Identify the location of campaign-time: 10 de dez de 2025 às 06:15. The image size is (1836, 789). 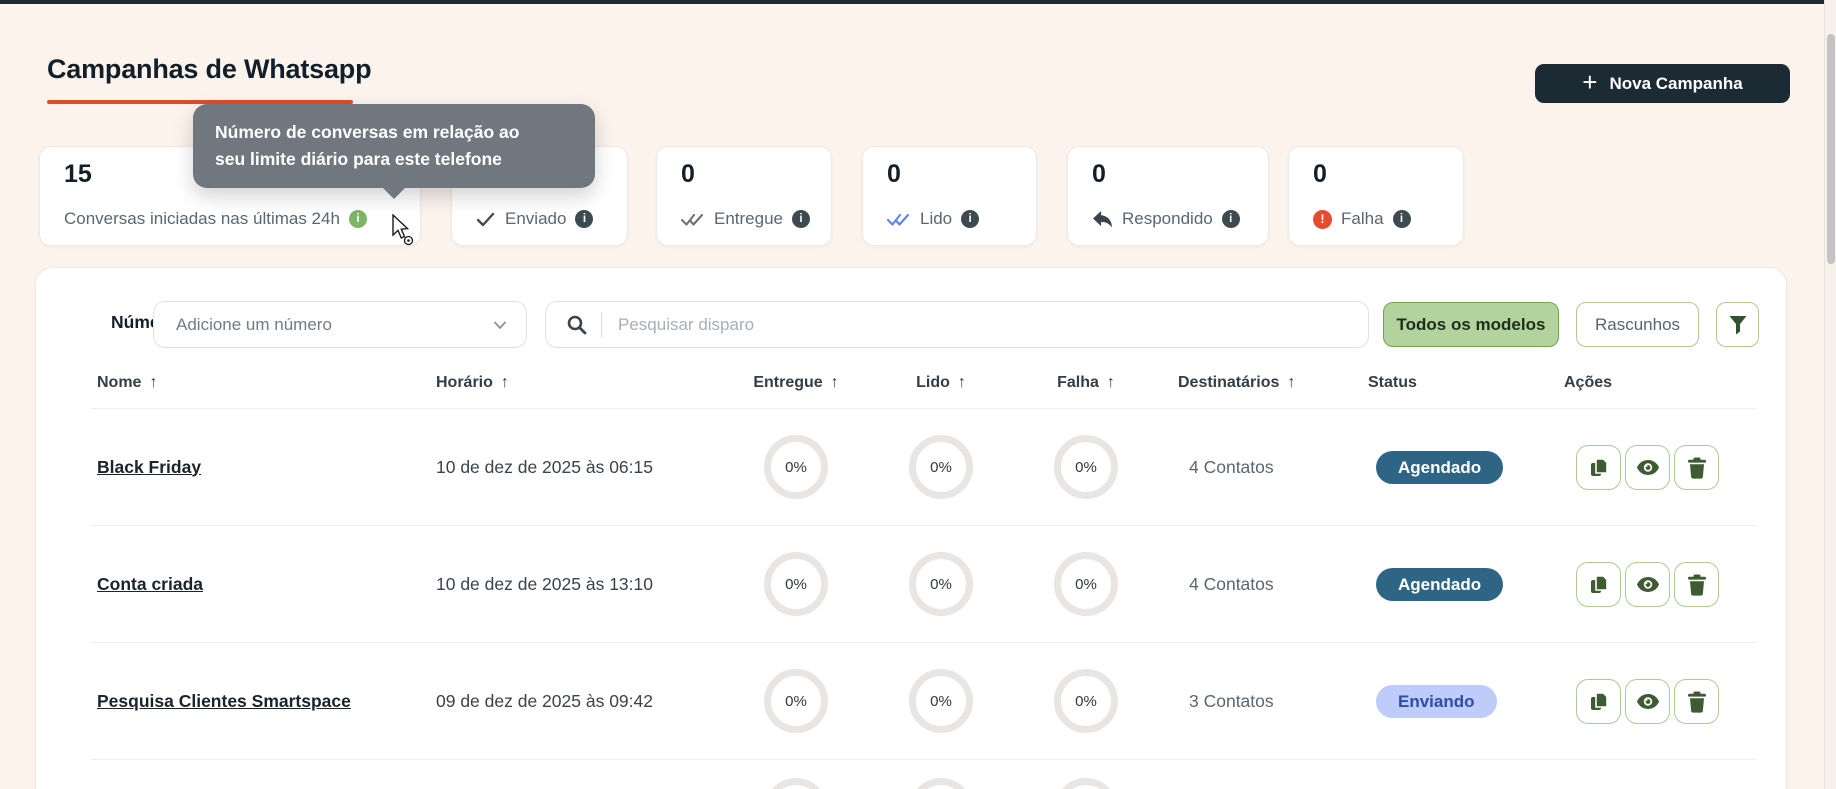
(544, 466).